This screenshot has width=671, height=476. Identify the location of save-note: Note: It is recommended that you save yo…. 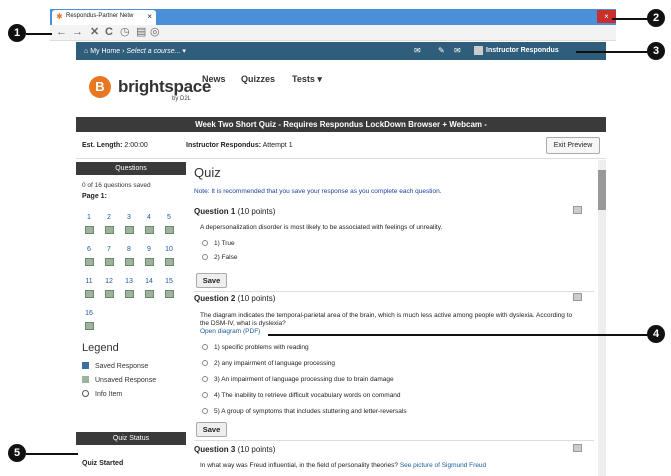
(318, 191).